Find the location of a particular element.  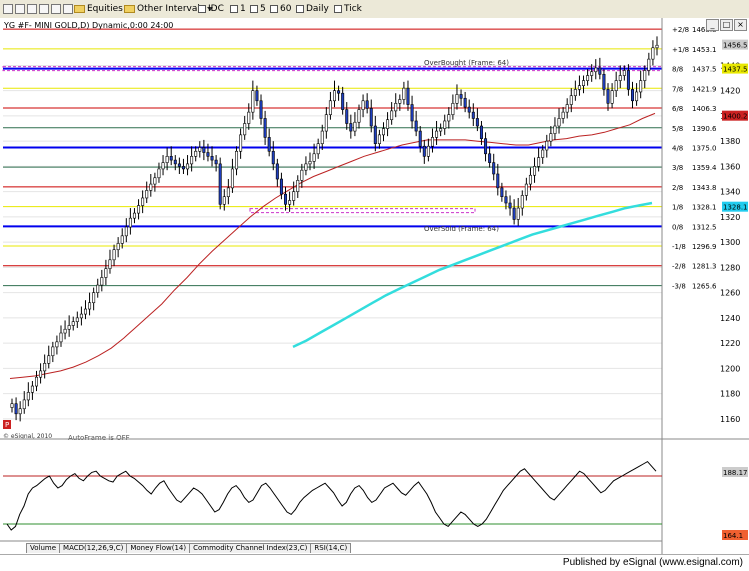

murray-level-label: 4/8 is located at coordinates (677, 148).